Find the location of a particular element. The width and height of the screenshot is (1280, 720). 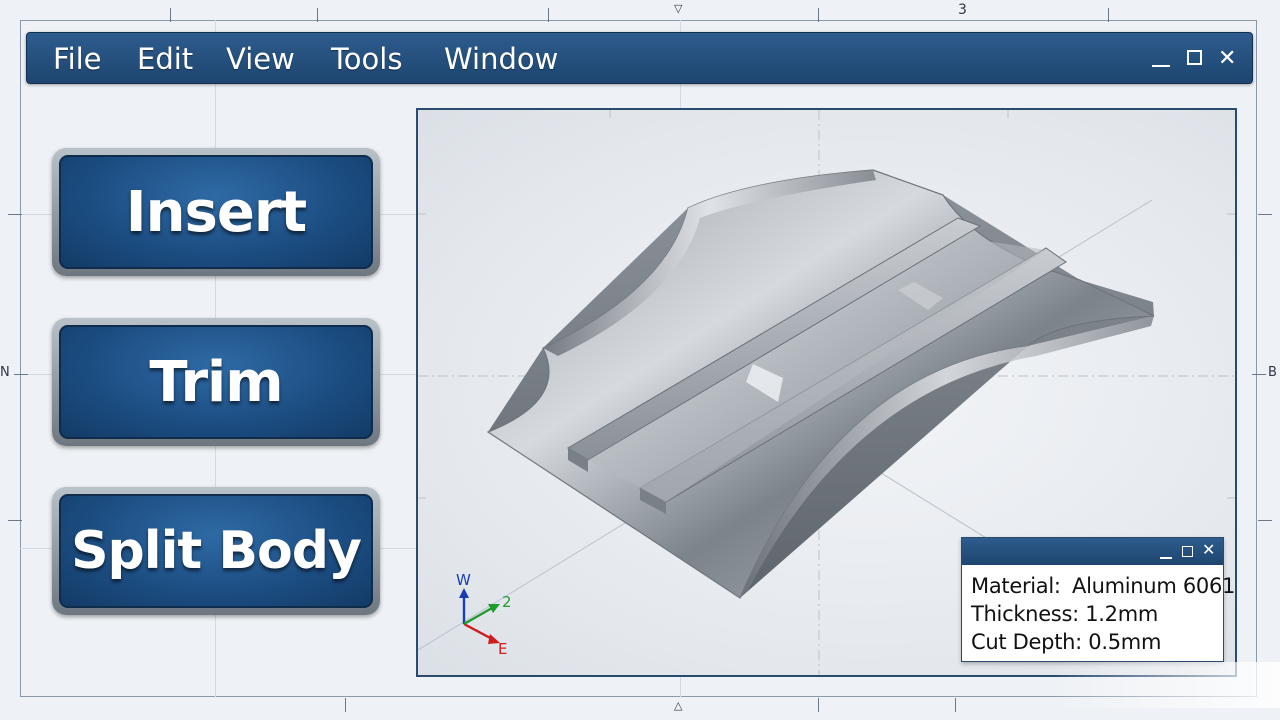

menu-edit: Edit is located at coordinates (165, 59).